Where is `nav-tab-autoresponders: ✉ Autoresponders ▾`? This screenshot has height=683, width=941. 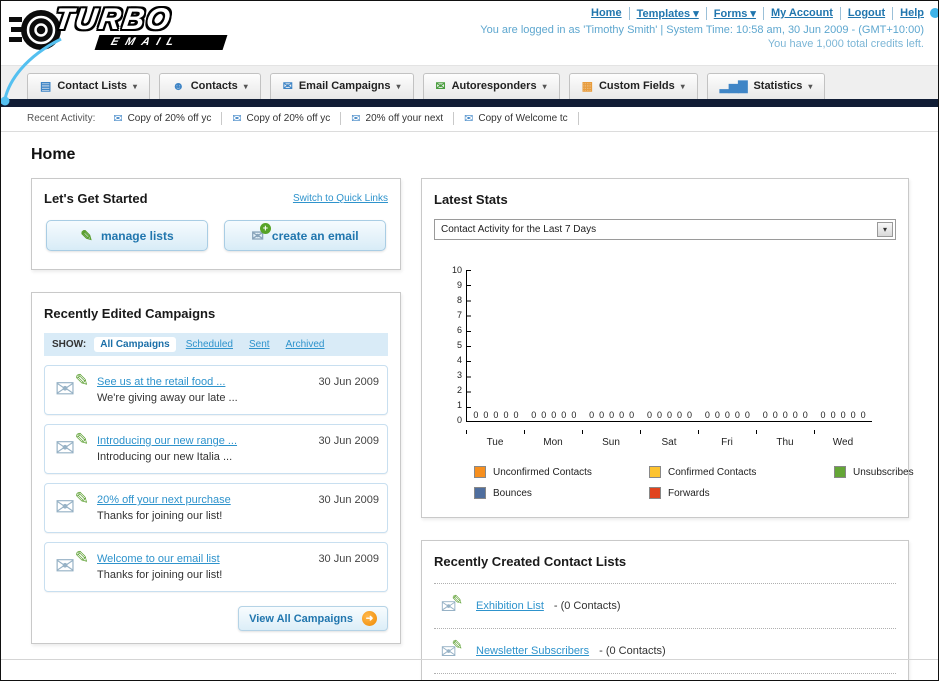 nav-tab-autoresponders: ✉ Autoresponders ▾ is located at coordinates (491, 86).